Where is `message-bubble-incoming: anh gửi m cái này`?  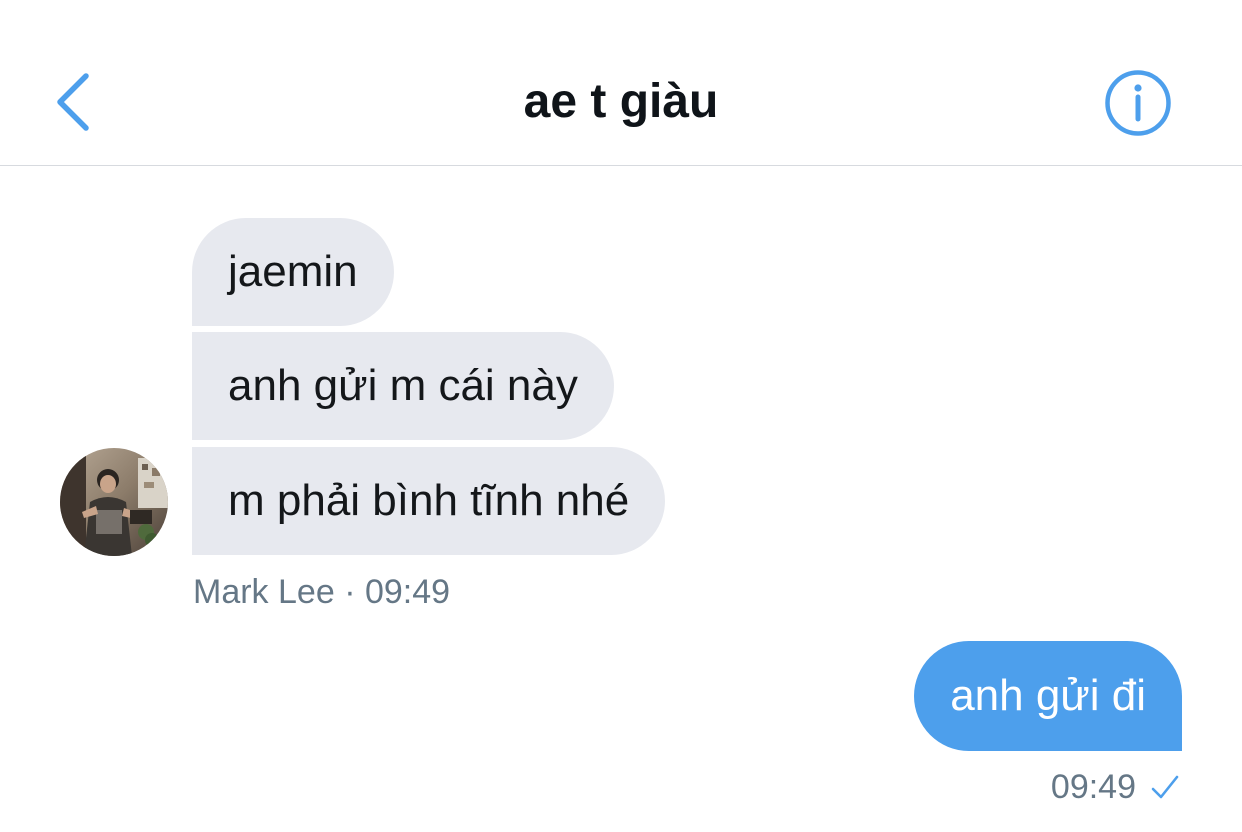
message-bubble-incoming: anh gửi m cái này is located at coordinates (403, 386).